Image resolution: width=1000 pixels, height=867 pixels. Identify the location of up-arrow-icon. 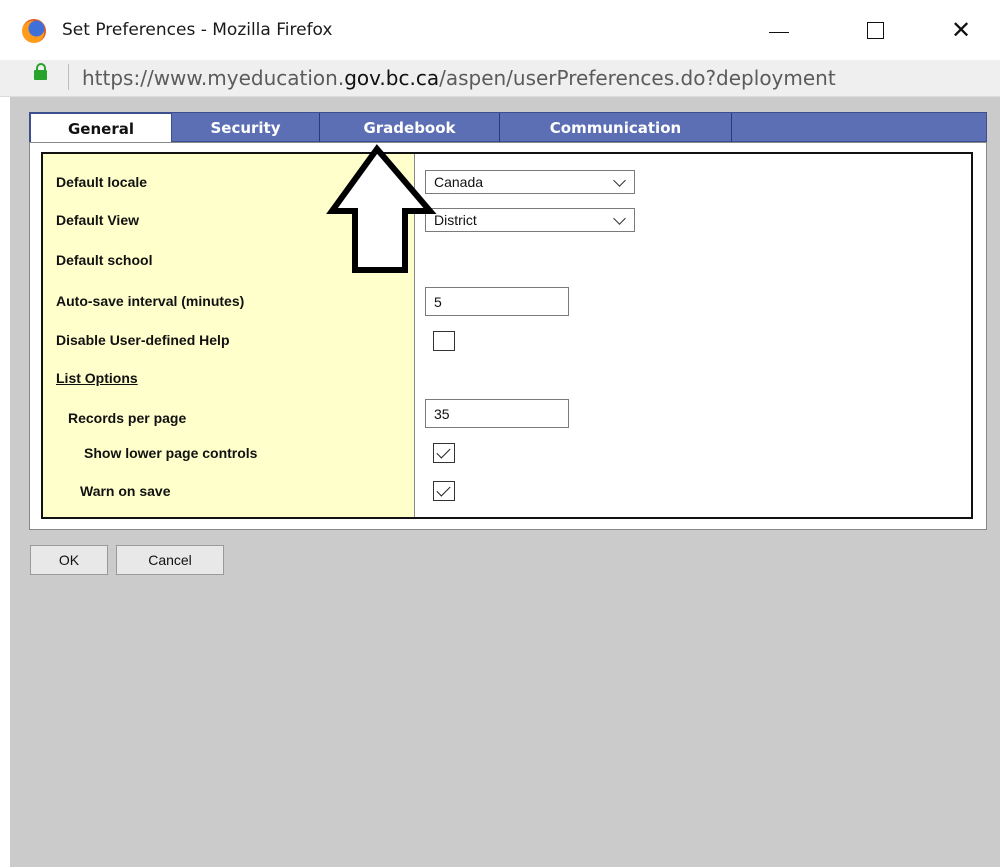
(381, 208).